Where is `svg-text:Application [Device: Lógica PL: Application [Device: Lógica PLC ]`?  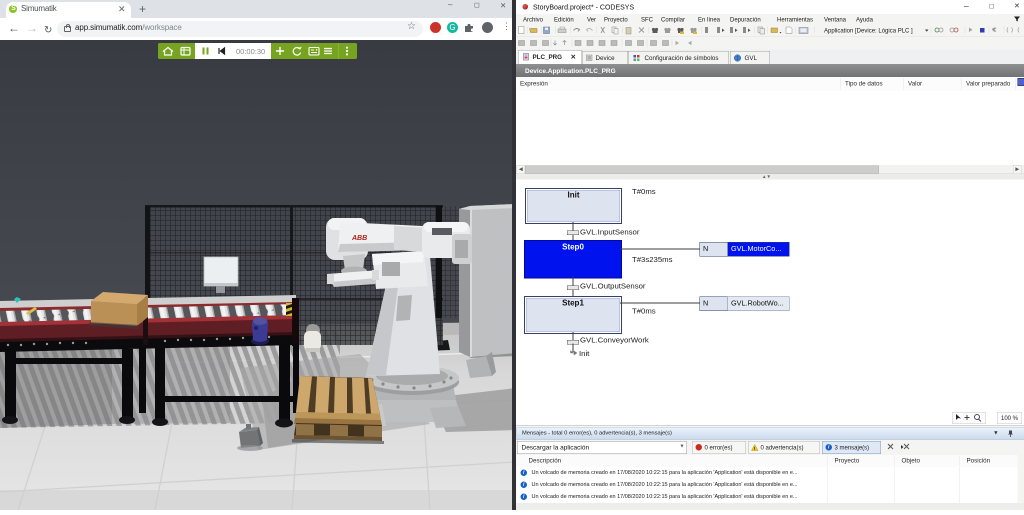 svg-text:Application [Device: Lógica PL: Application [Device: Lógica PLC ] is located at coordinates (868, 32).